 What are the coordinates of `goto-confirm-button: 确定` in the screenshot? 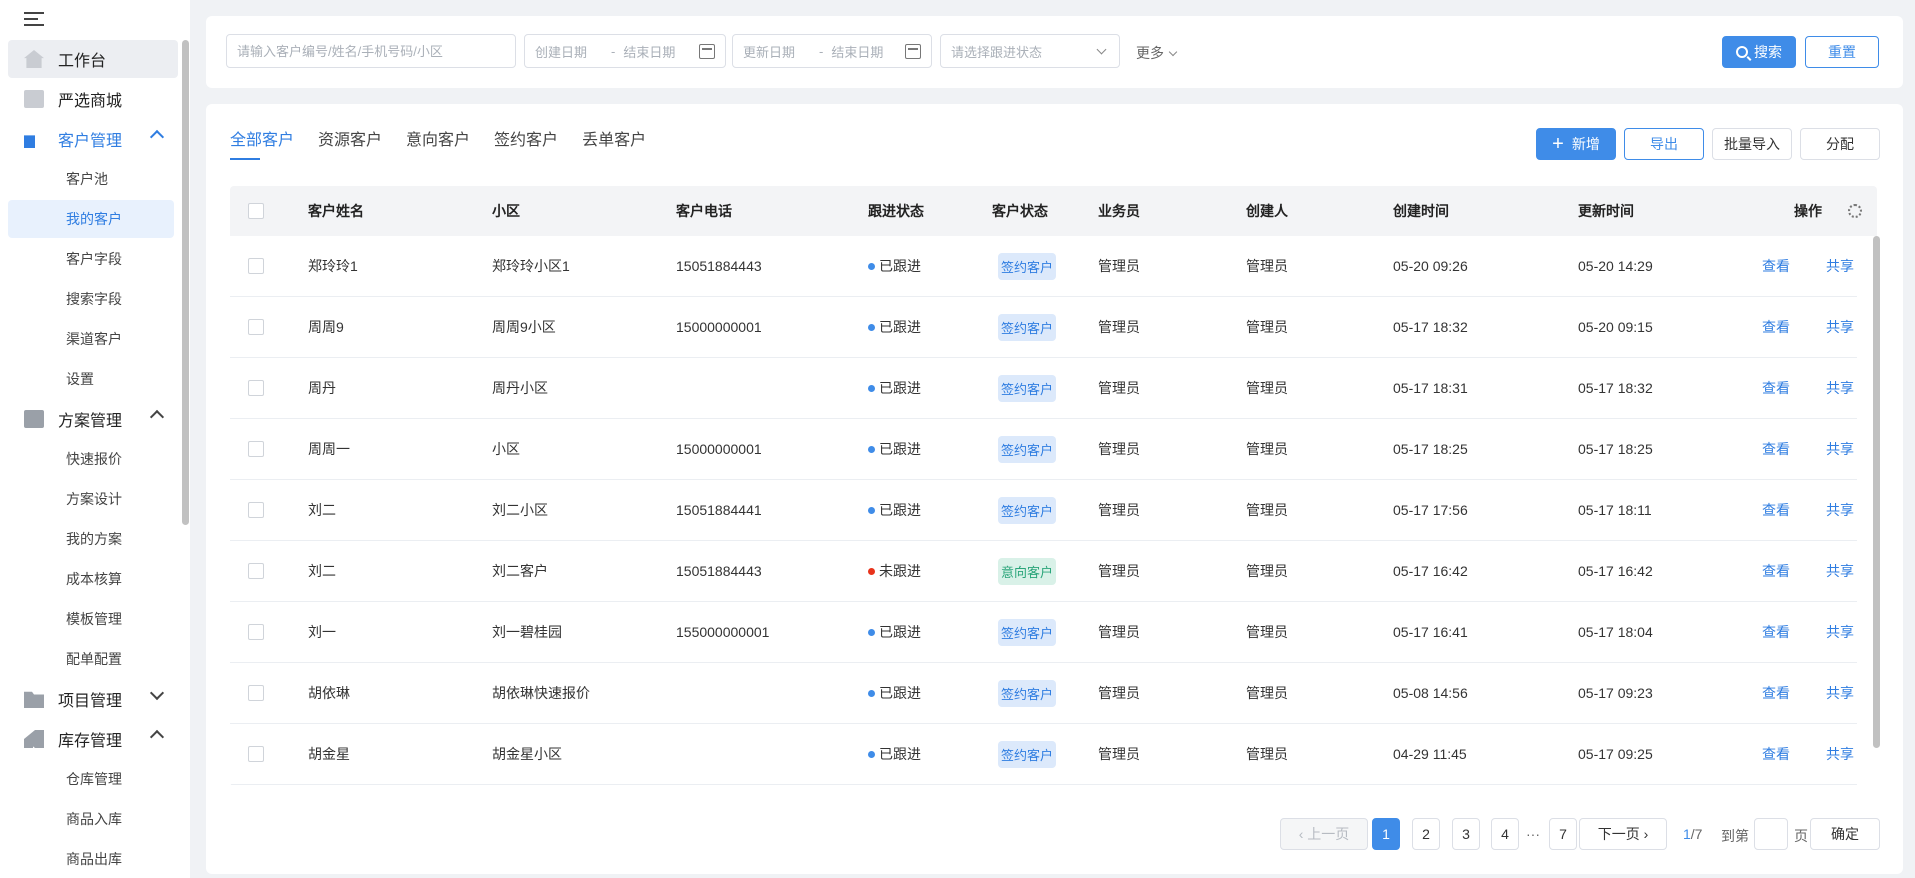 It's located at (1845, 834).